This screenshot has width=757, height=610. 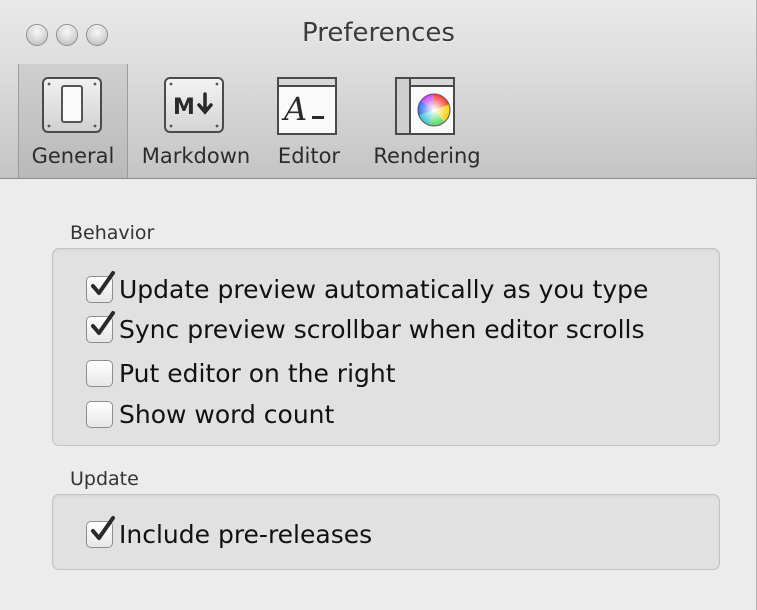 I want to click on pre-releases-option: Include pre-releases, so click(x=229, y=533).